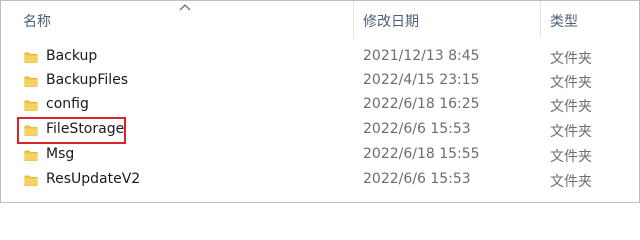 The height and width of the screenshot is (240, 640). I want to click on folder-modified-date: 2021/12/13 8:45, so click(421, 56).